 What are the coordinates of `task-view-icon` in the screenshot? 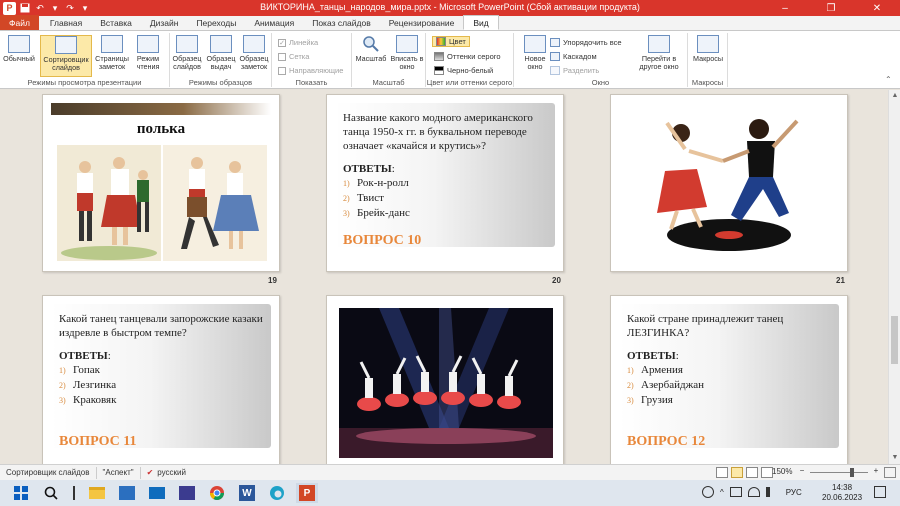 It's located at (74, 493).